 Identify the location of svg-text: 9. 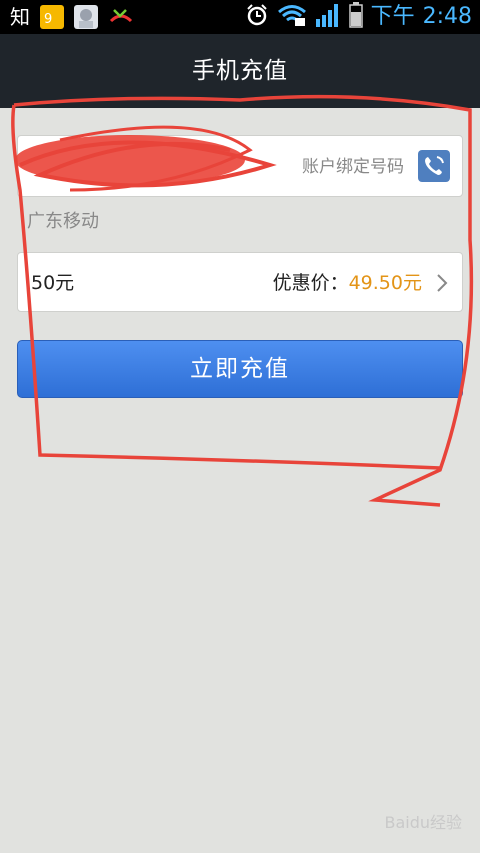
(48, 19).